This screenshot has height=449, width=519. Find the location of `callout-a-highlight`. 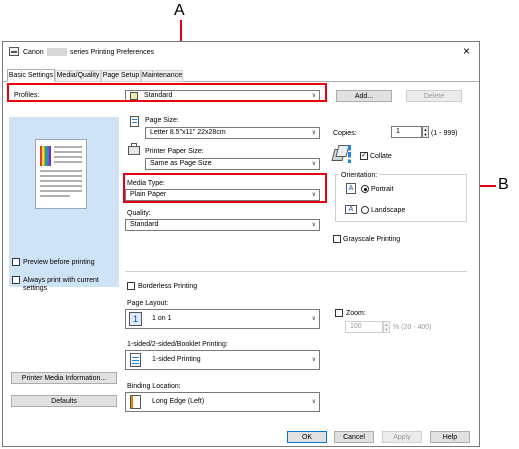

callout-a-highlight is located at coordinates (167, 92).